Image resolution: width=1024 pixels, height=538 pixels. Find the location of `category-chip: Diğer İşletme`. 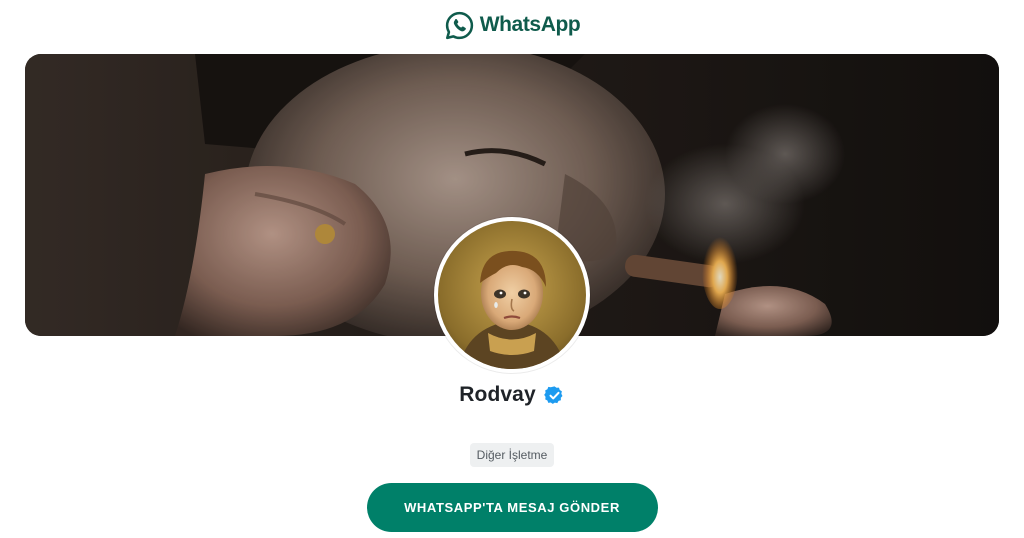

category-chip: Diğer İşletme is located at coordinates (512, 455).